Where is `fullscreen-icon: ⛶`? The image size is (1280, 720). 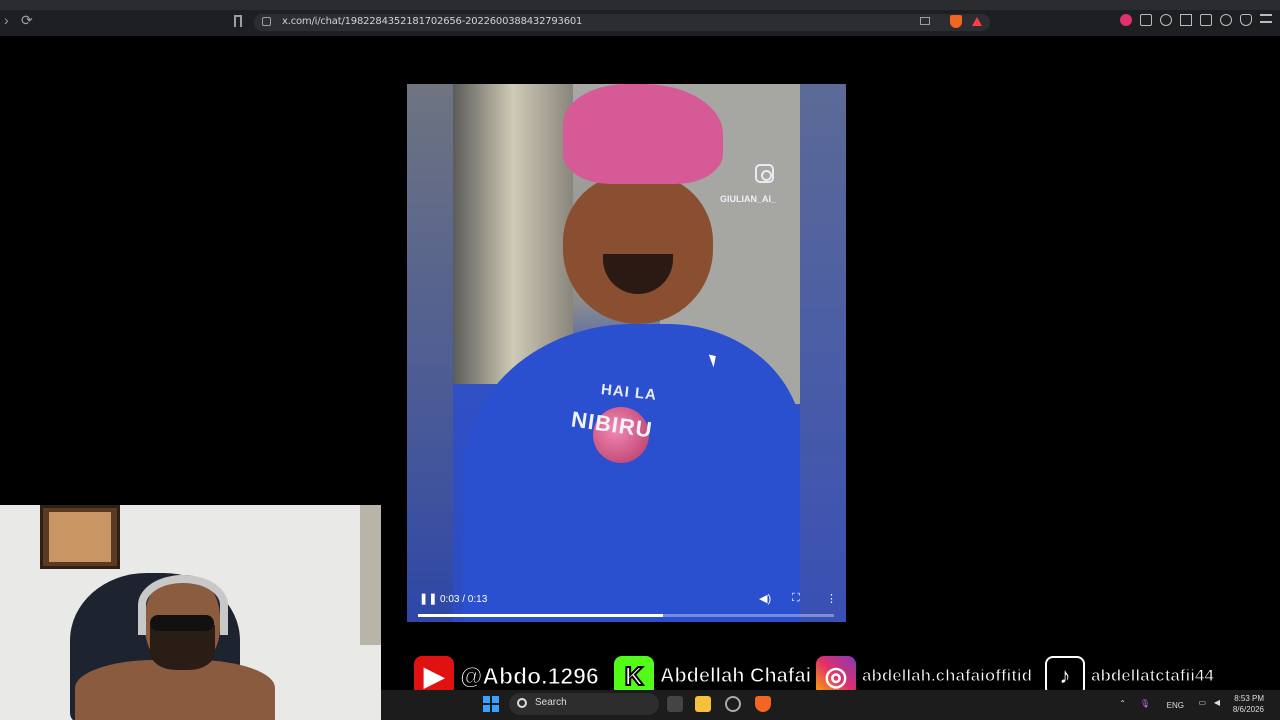 fullscreen-icon: ⛶ is located at coordinates (796, 598).